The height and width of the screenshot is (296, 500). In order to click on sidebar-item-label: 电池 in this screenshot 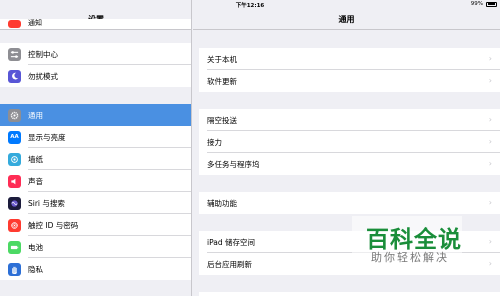, I will do `click(35, 247)`.